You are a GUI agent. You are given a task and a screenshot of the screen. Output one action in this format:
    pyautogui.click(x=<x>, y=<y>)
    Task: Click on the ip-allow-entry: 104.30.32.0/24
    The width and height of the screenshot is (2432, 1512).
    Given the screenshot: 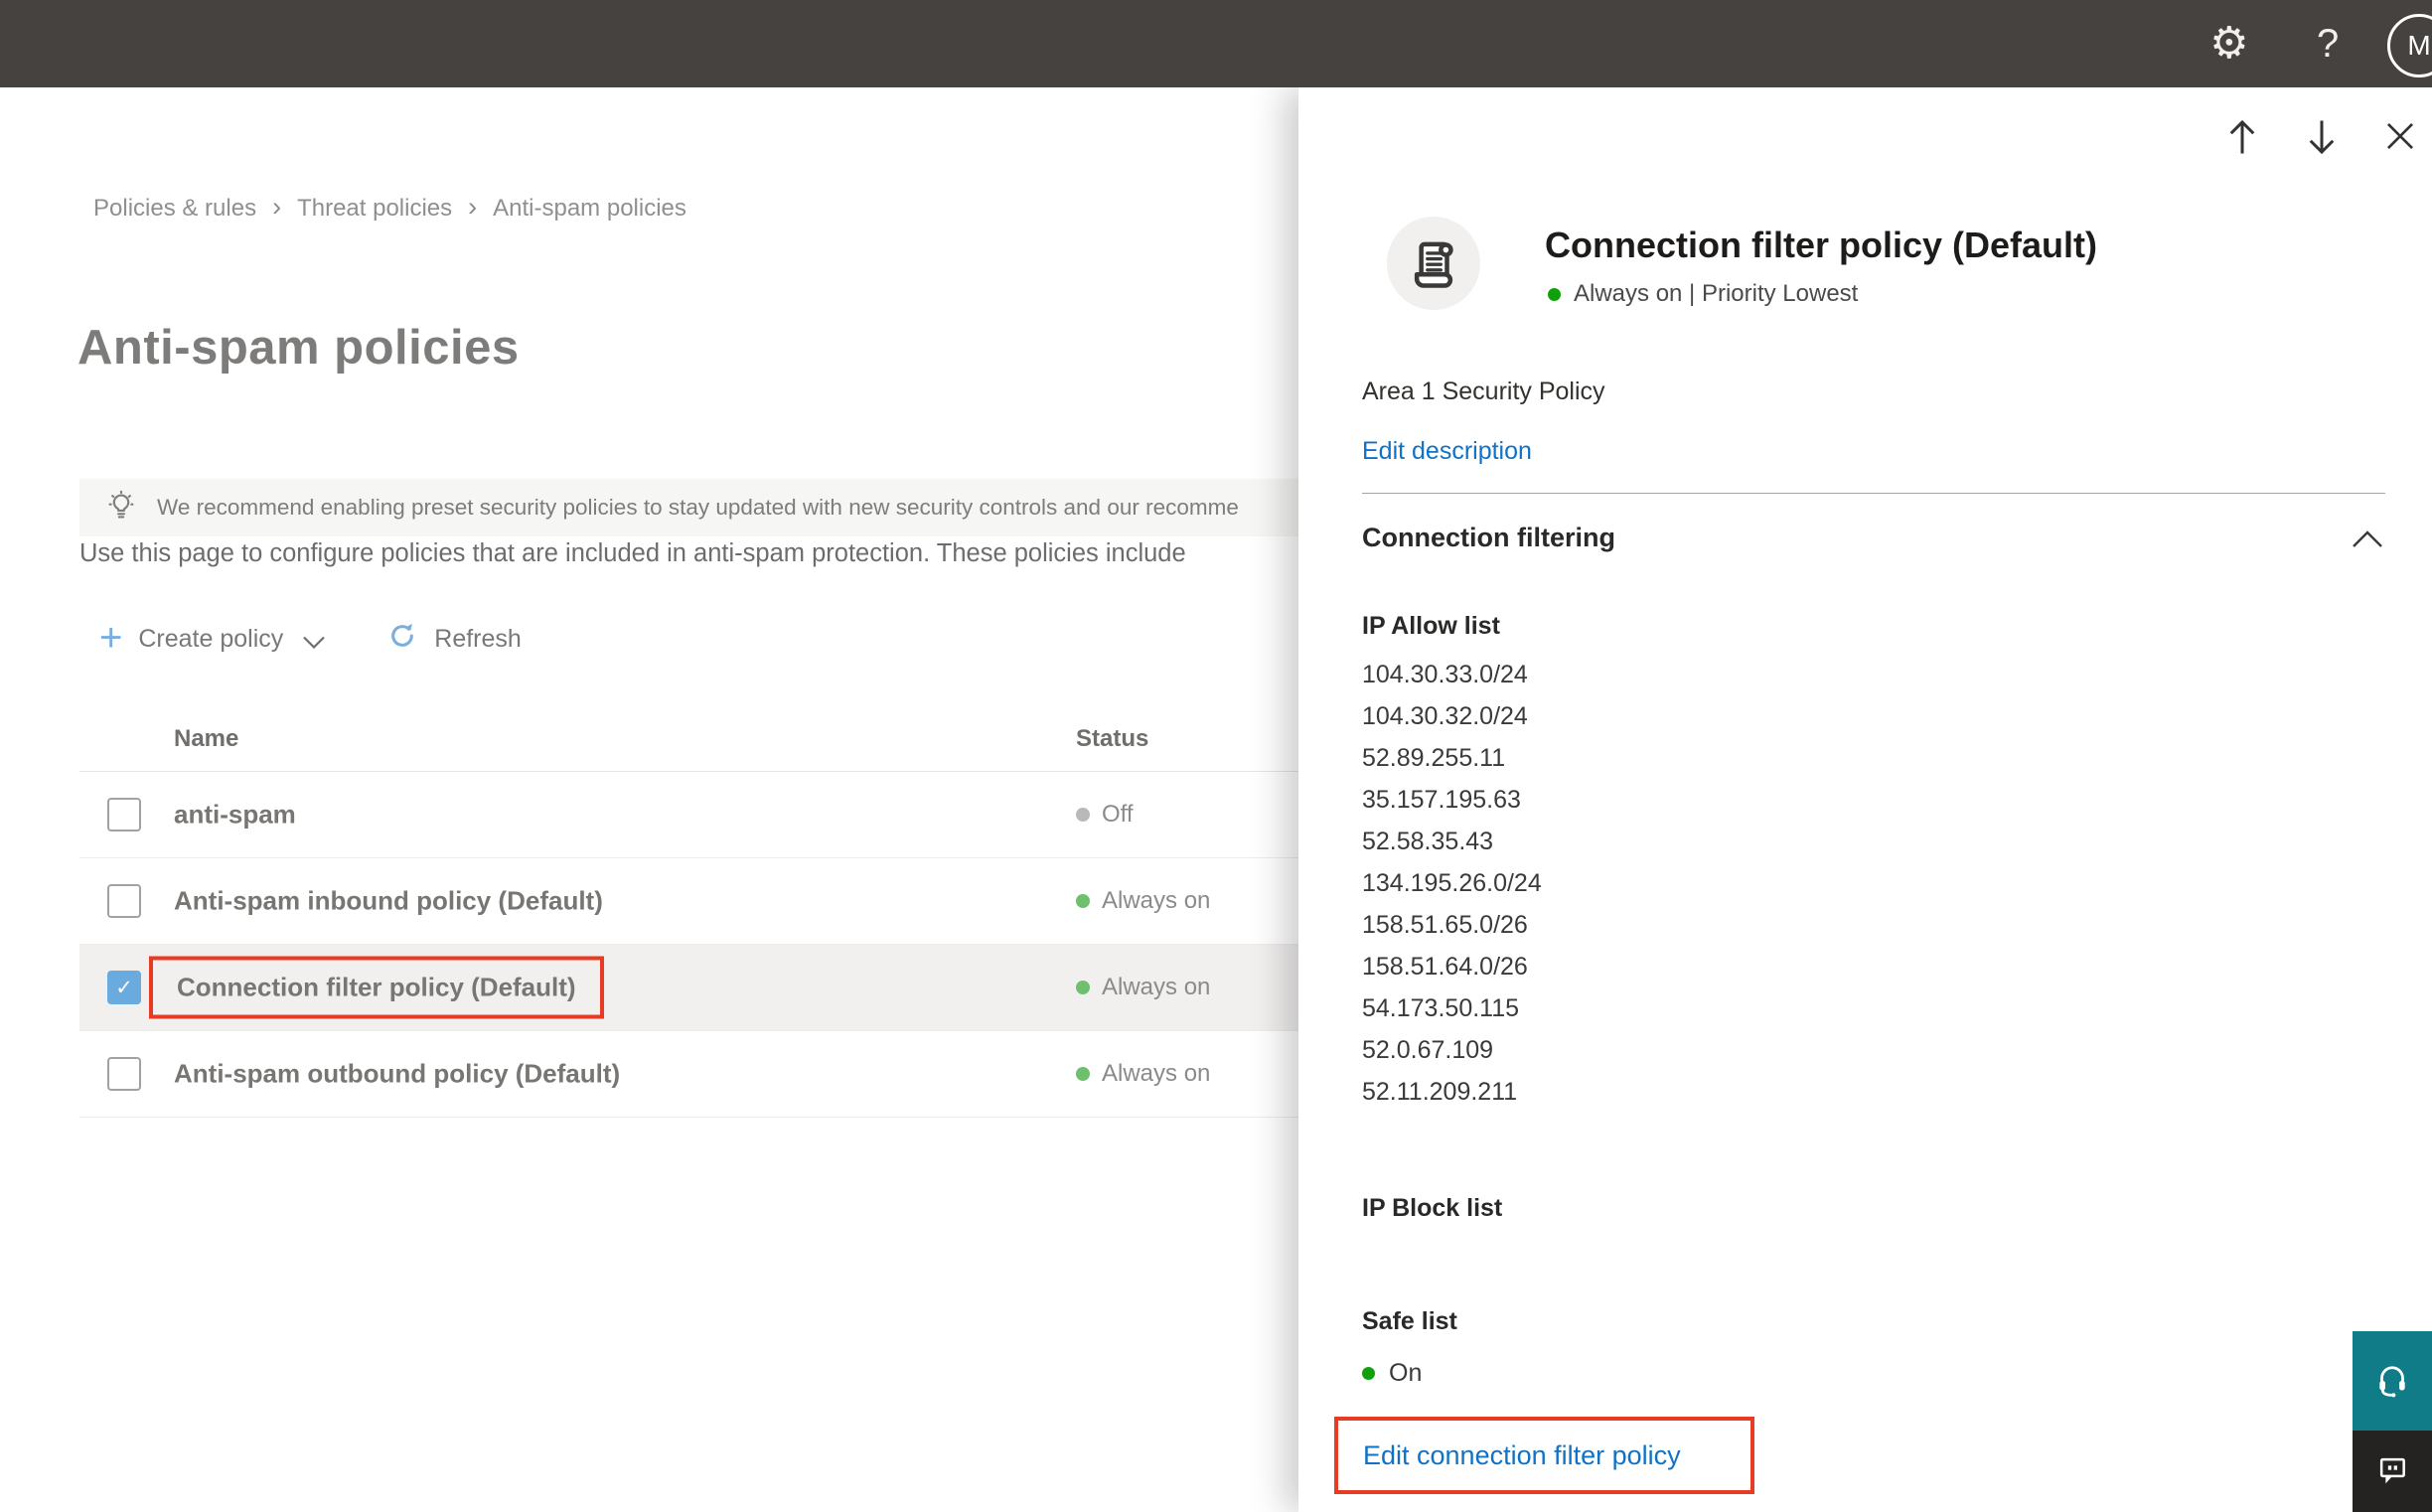 What is the action you would take?
    pyautogui.click(x=1445, y=716)
    